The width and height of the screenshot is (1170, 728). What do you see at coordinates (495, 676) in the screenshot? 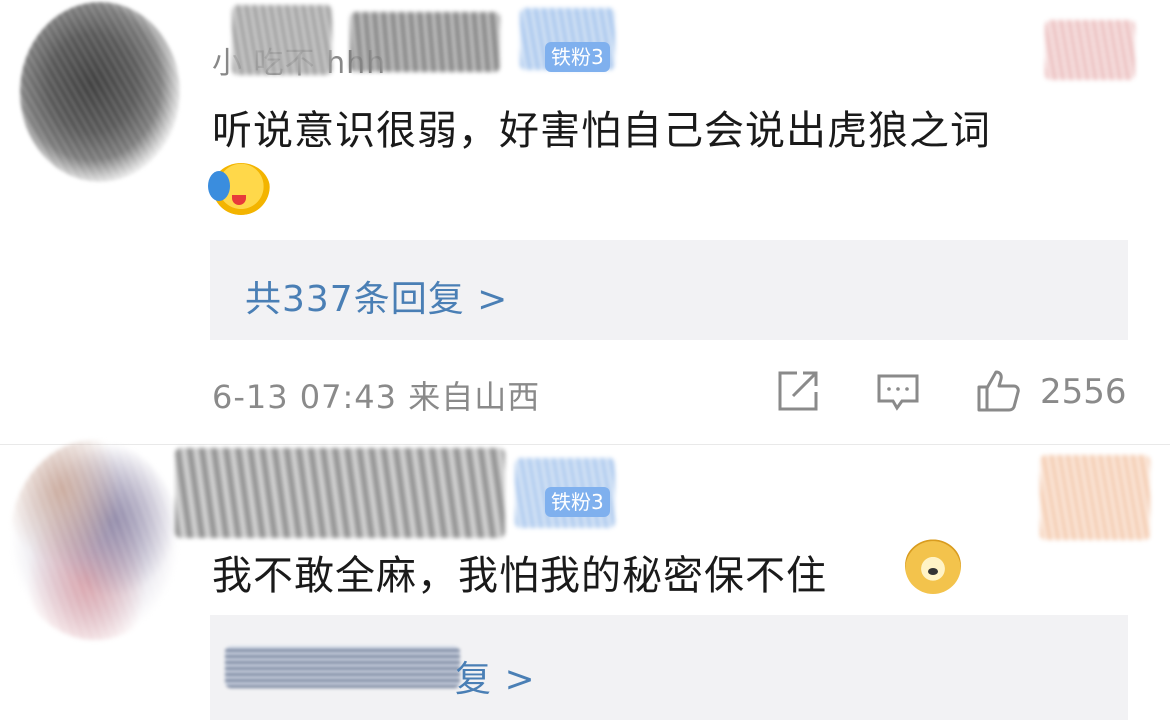
I see `view-replies-link: 复 >` at bounding box center [495, 676].